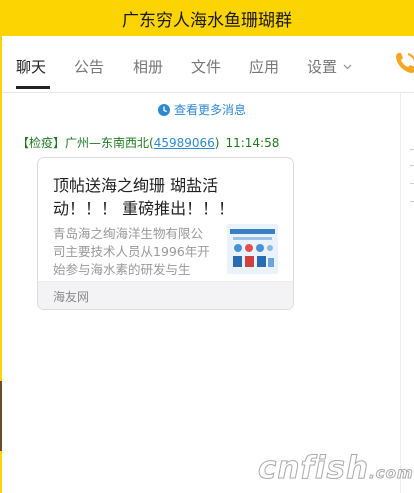 The height and width of the screenshot is (493, 414). I want to click on view-more-messages-label: 查看更多消息, so click(210, 110).